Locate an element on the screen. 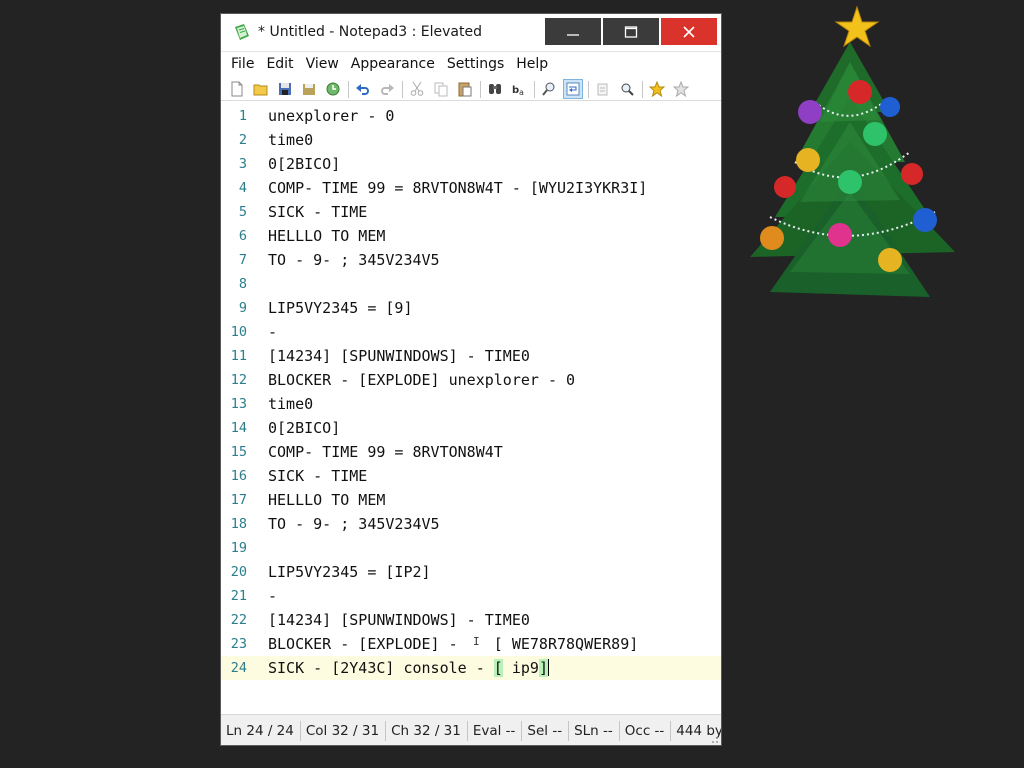 The width and height of the screenshot is (1024, 768). minimize-button is located at coordinates (573, 31).